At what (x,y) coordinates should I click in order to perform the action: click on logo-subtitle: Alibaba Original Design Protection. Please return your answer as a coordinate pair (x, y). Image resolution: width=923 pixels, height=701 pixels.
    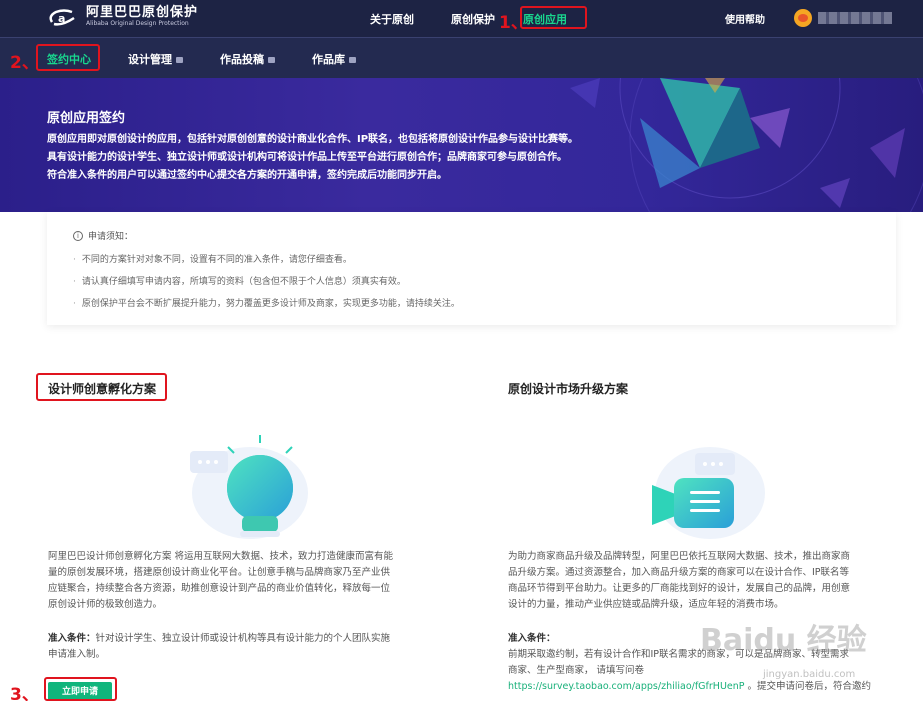
    Looking at the image, I should click on (137, 23).